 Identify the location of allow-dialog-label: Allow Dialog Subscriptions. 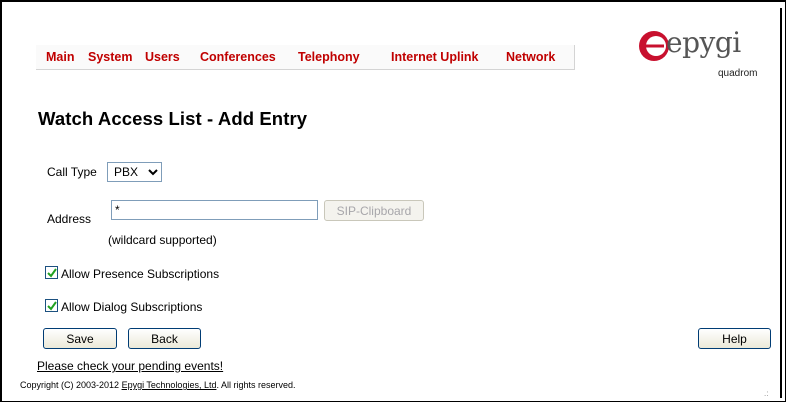
(132, 307).